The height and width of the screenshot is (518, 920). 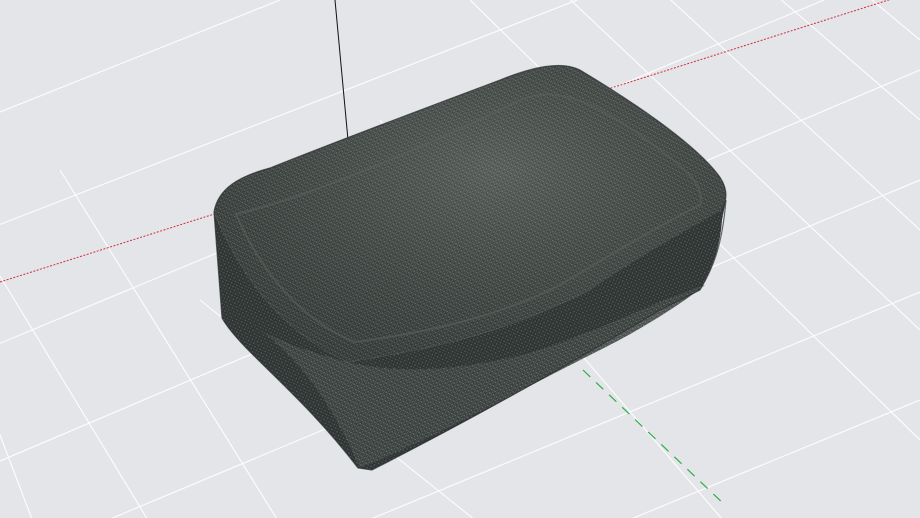 What do you see at coordinates (341, 70) in the screenshot?
I see `z-axis-line` at bounding box center [341, 70].